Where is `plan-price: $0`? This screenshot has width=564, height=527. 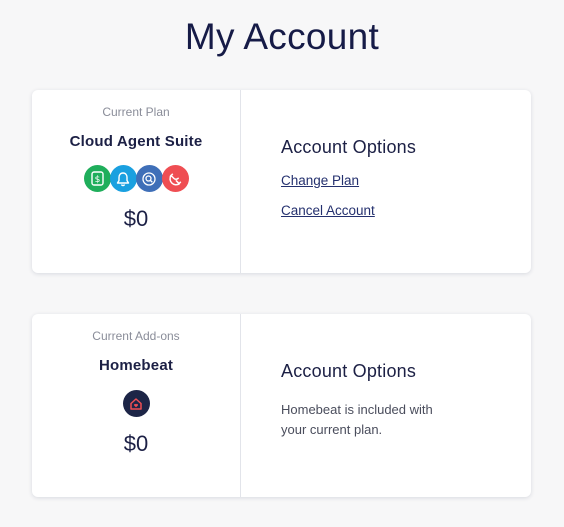
plan-price: $0 is located at coordinates (136, 218).